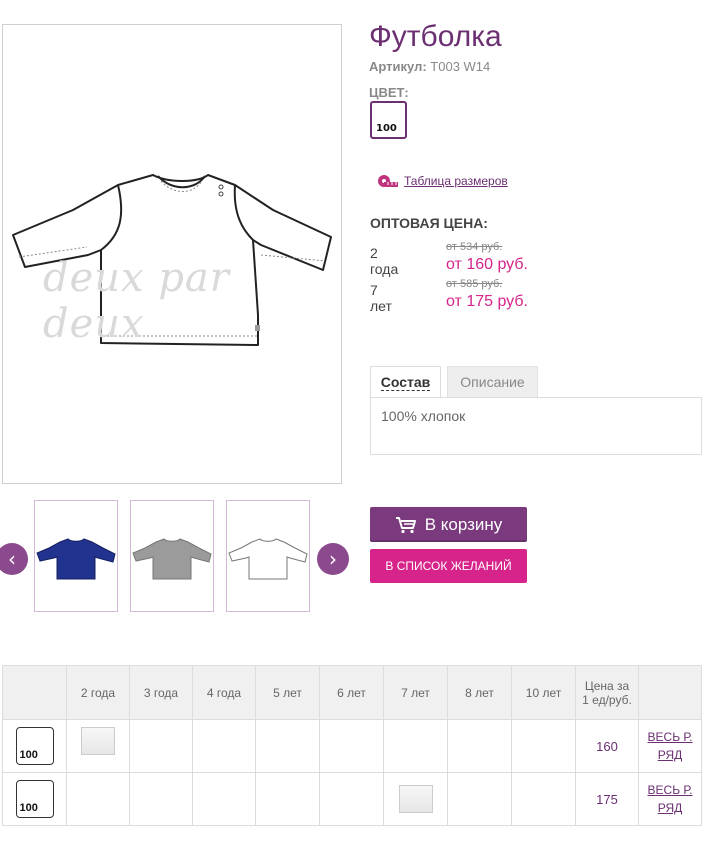 The height and width of the screenshot is (845, 708). I want to click on tab-composition: Состав, so click(405, 382).